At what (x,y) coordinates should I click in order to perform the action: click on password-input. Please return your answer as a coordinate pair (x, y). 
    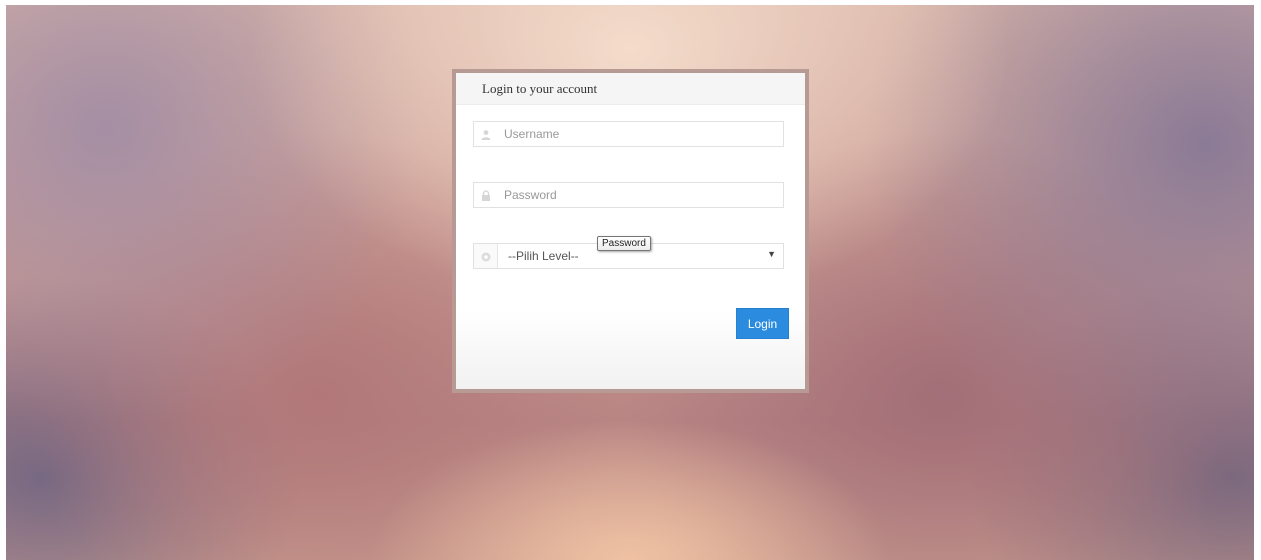
    Looking at the image, I should click on (639, 195).